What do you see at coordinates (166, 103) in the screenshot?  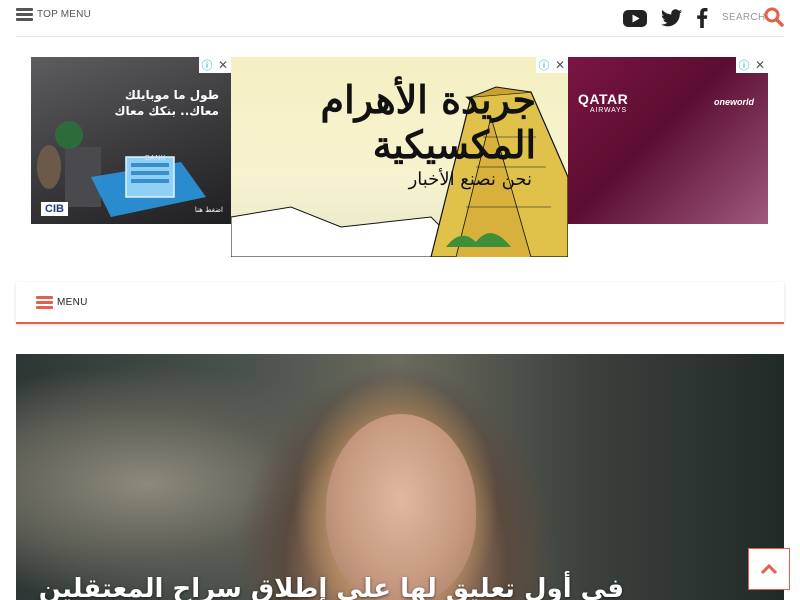 I see `ad-left-text: طول ما موبايلك معاك.. بنكك معاك` at bounding box center [166, 103].